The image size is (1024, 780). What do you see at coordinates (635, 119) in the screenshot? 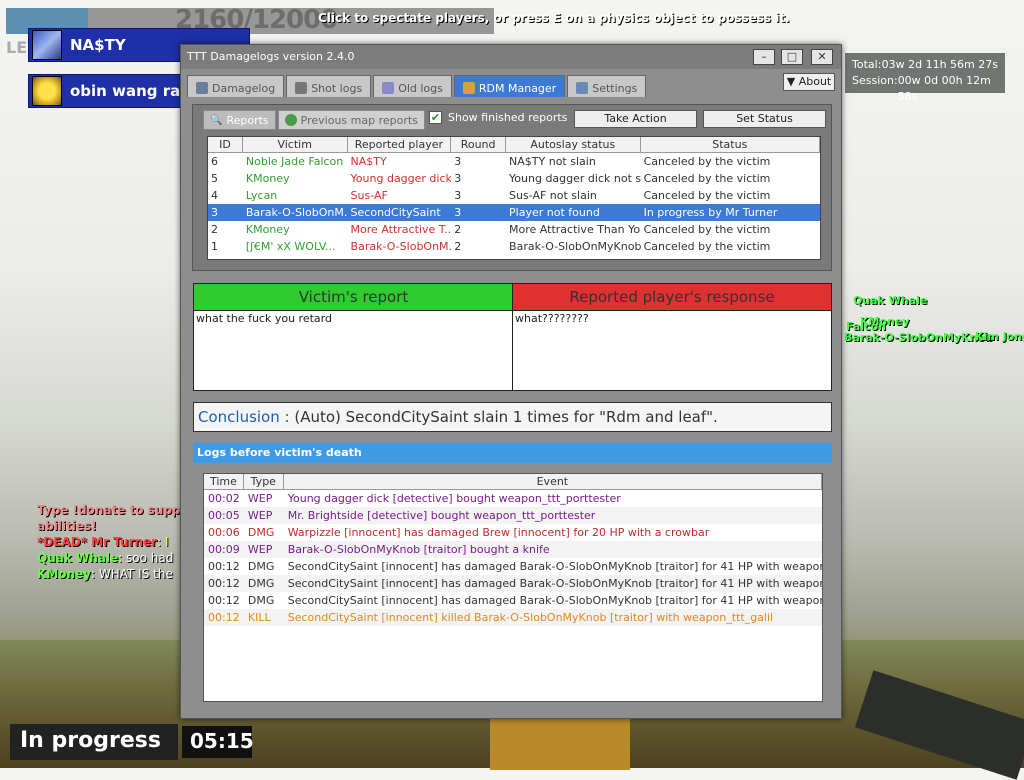
I see `take-action-button: Take Action` at bounding box center [635, 119].